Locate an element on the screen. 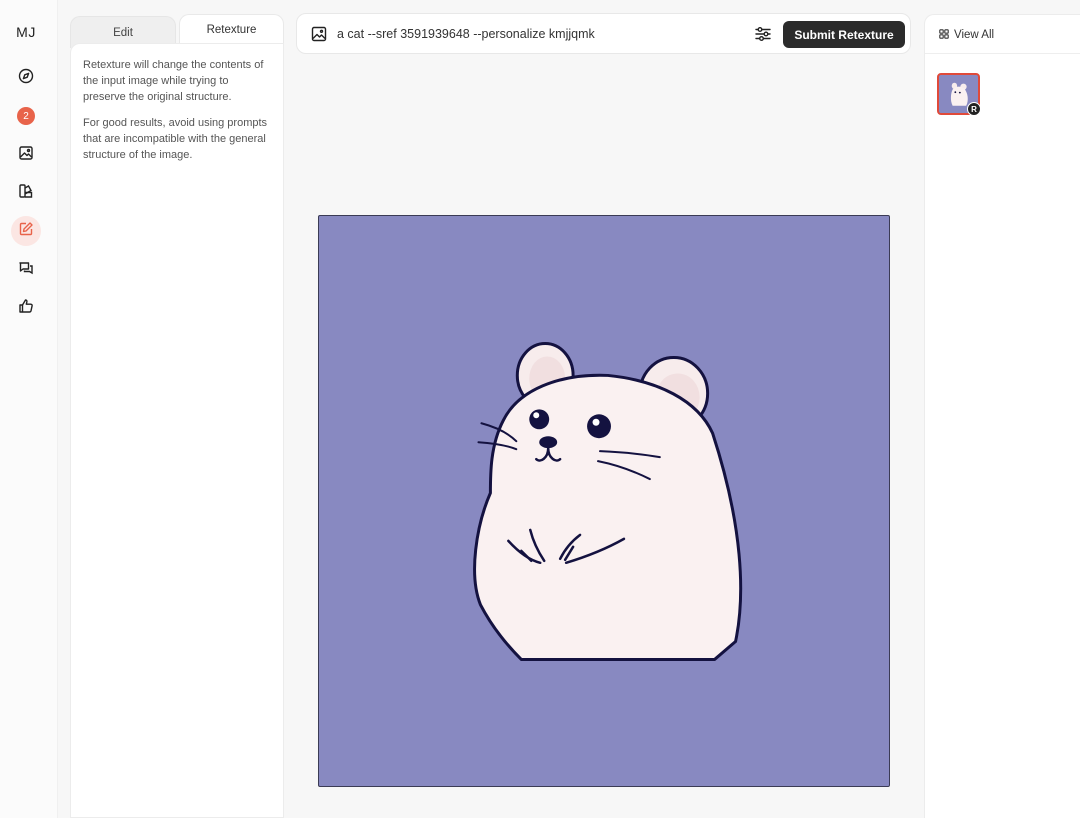  palette-icon is located at coordinates (26, 193).